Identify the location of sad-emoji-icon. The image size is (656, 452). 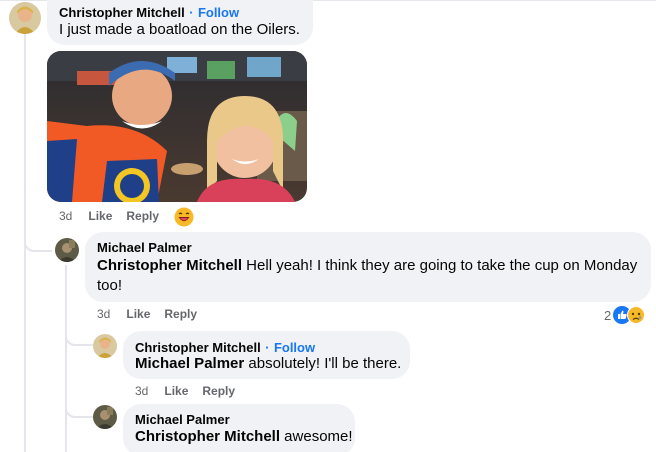
(636, 315).